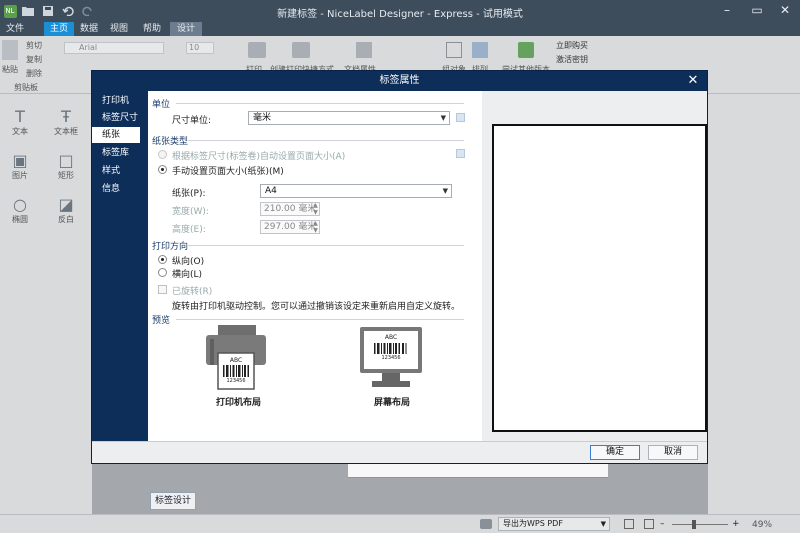 This screenshot has width=800, height=533. I want to click on landscape-radio, so click(162, 272).